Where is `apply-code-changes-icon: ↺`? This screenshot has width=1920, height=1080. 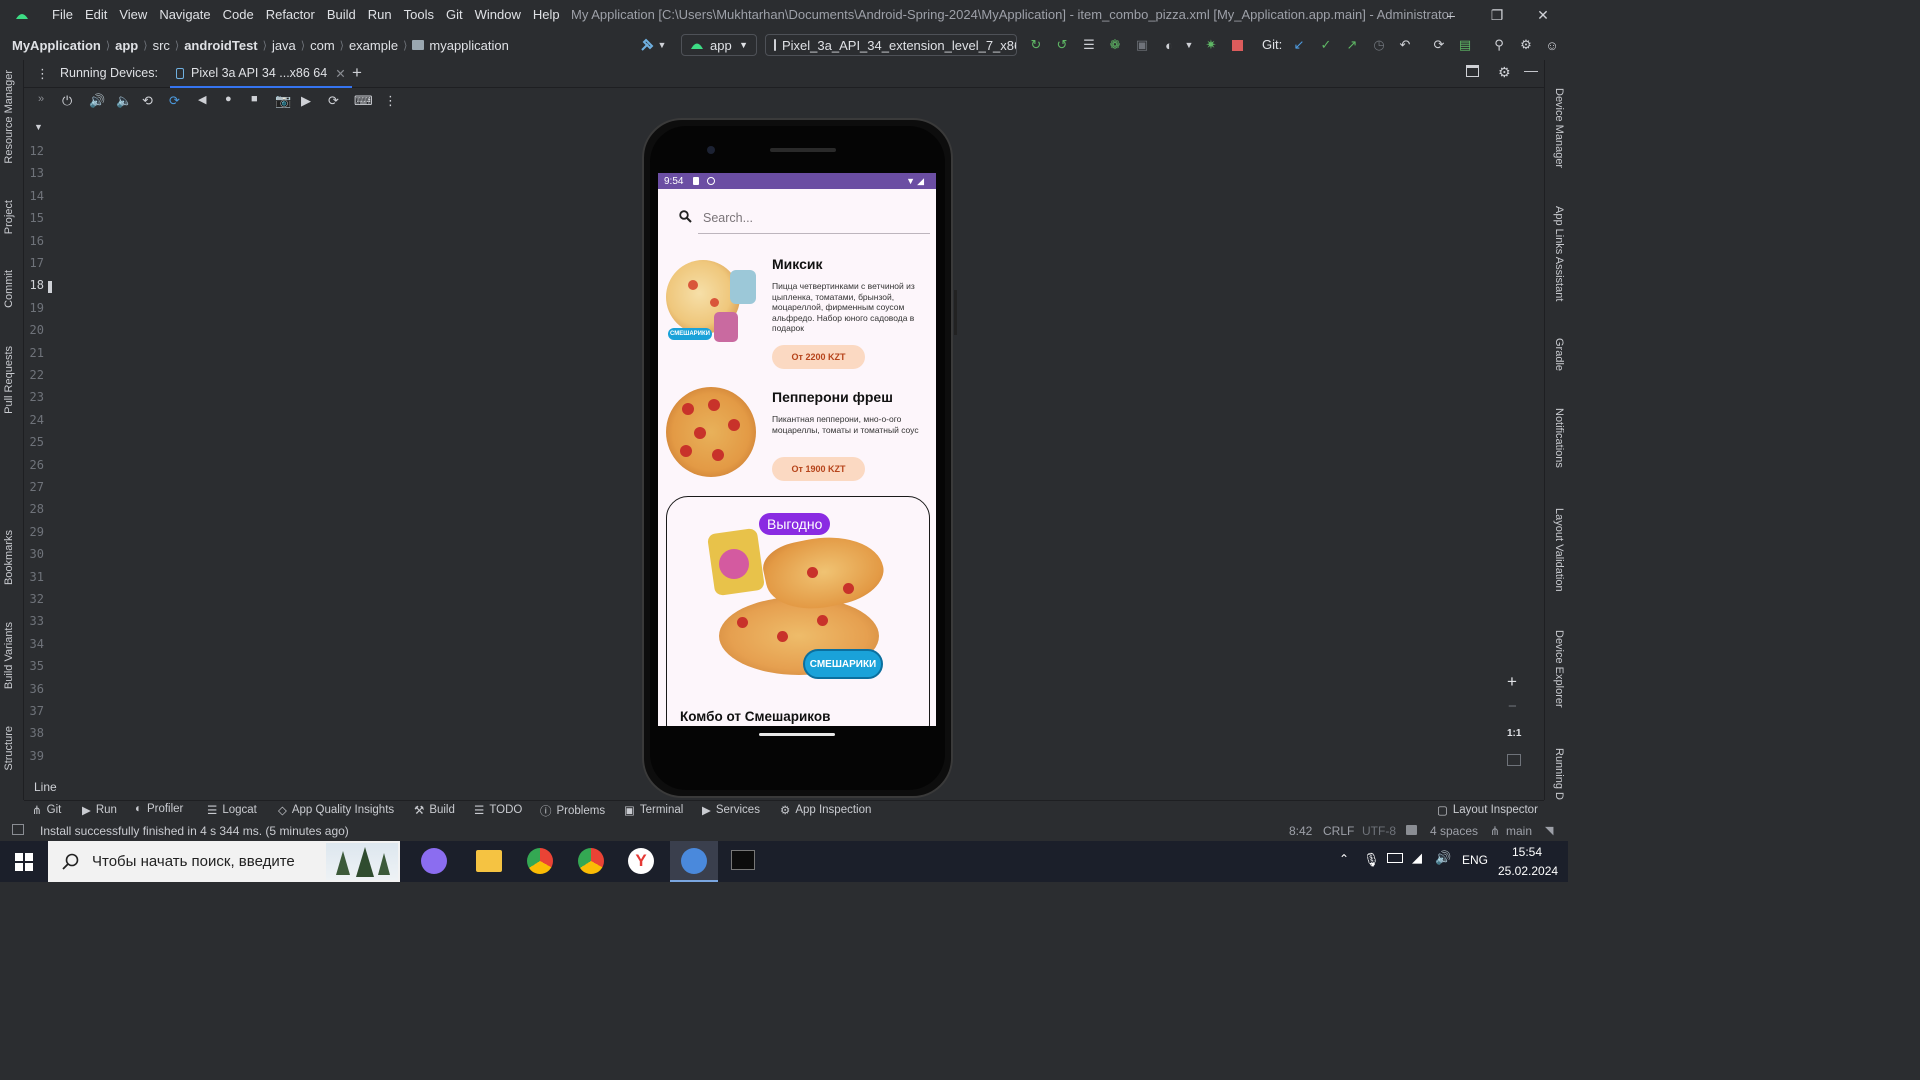
apply-code-changes-icon: ↺ is located at coordinates (1062, 45).